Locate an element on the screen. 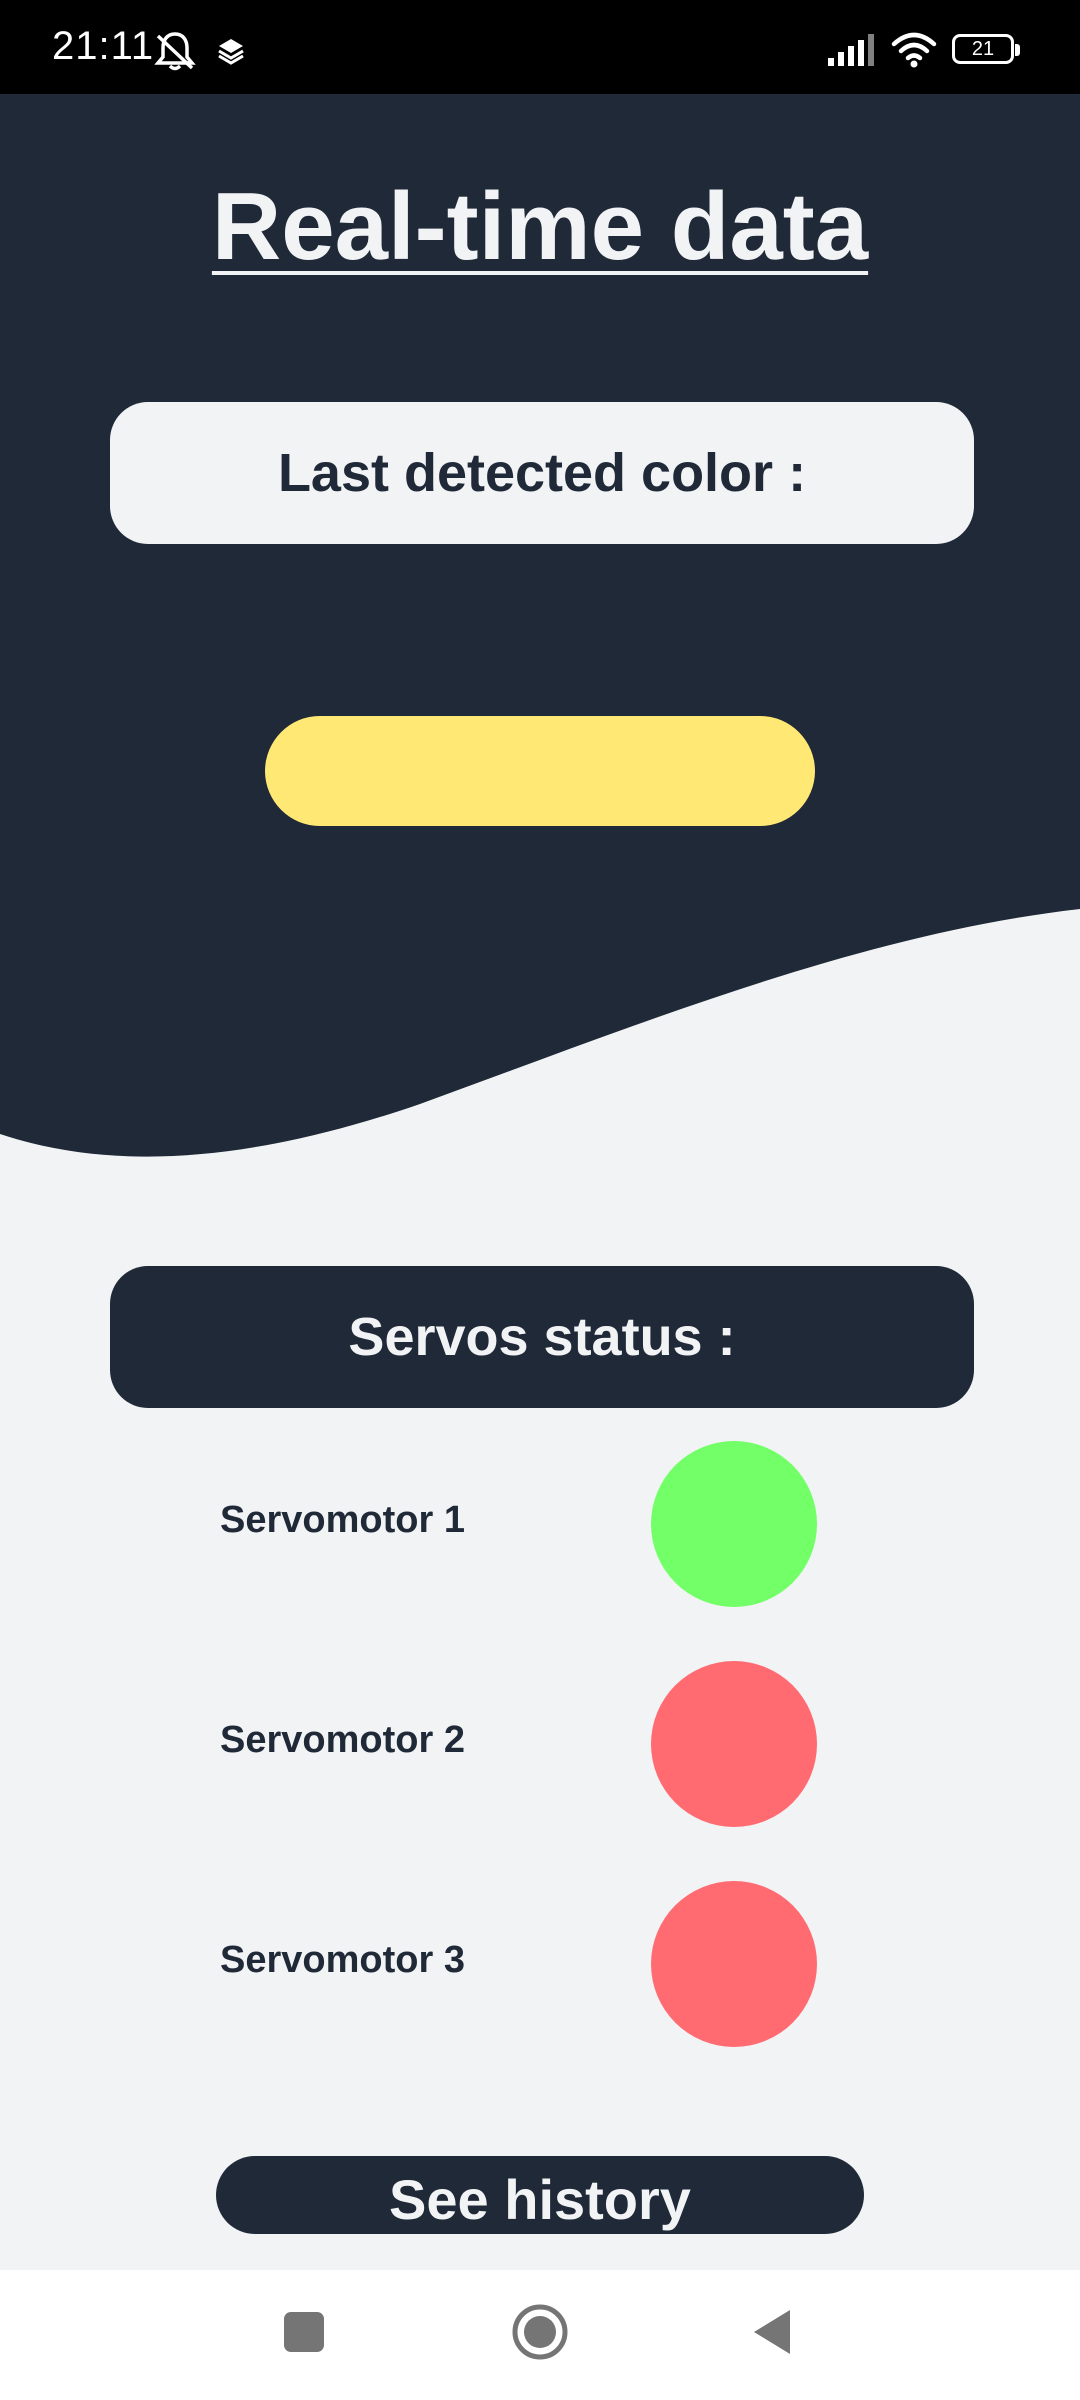 This screenshot has height=2400, width=1080. system-nav-bar is located at coordinates (540, 2335).